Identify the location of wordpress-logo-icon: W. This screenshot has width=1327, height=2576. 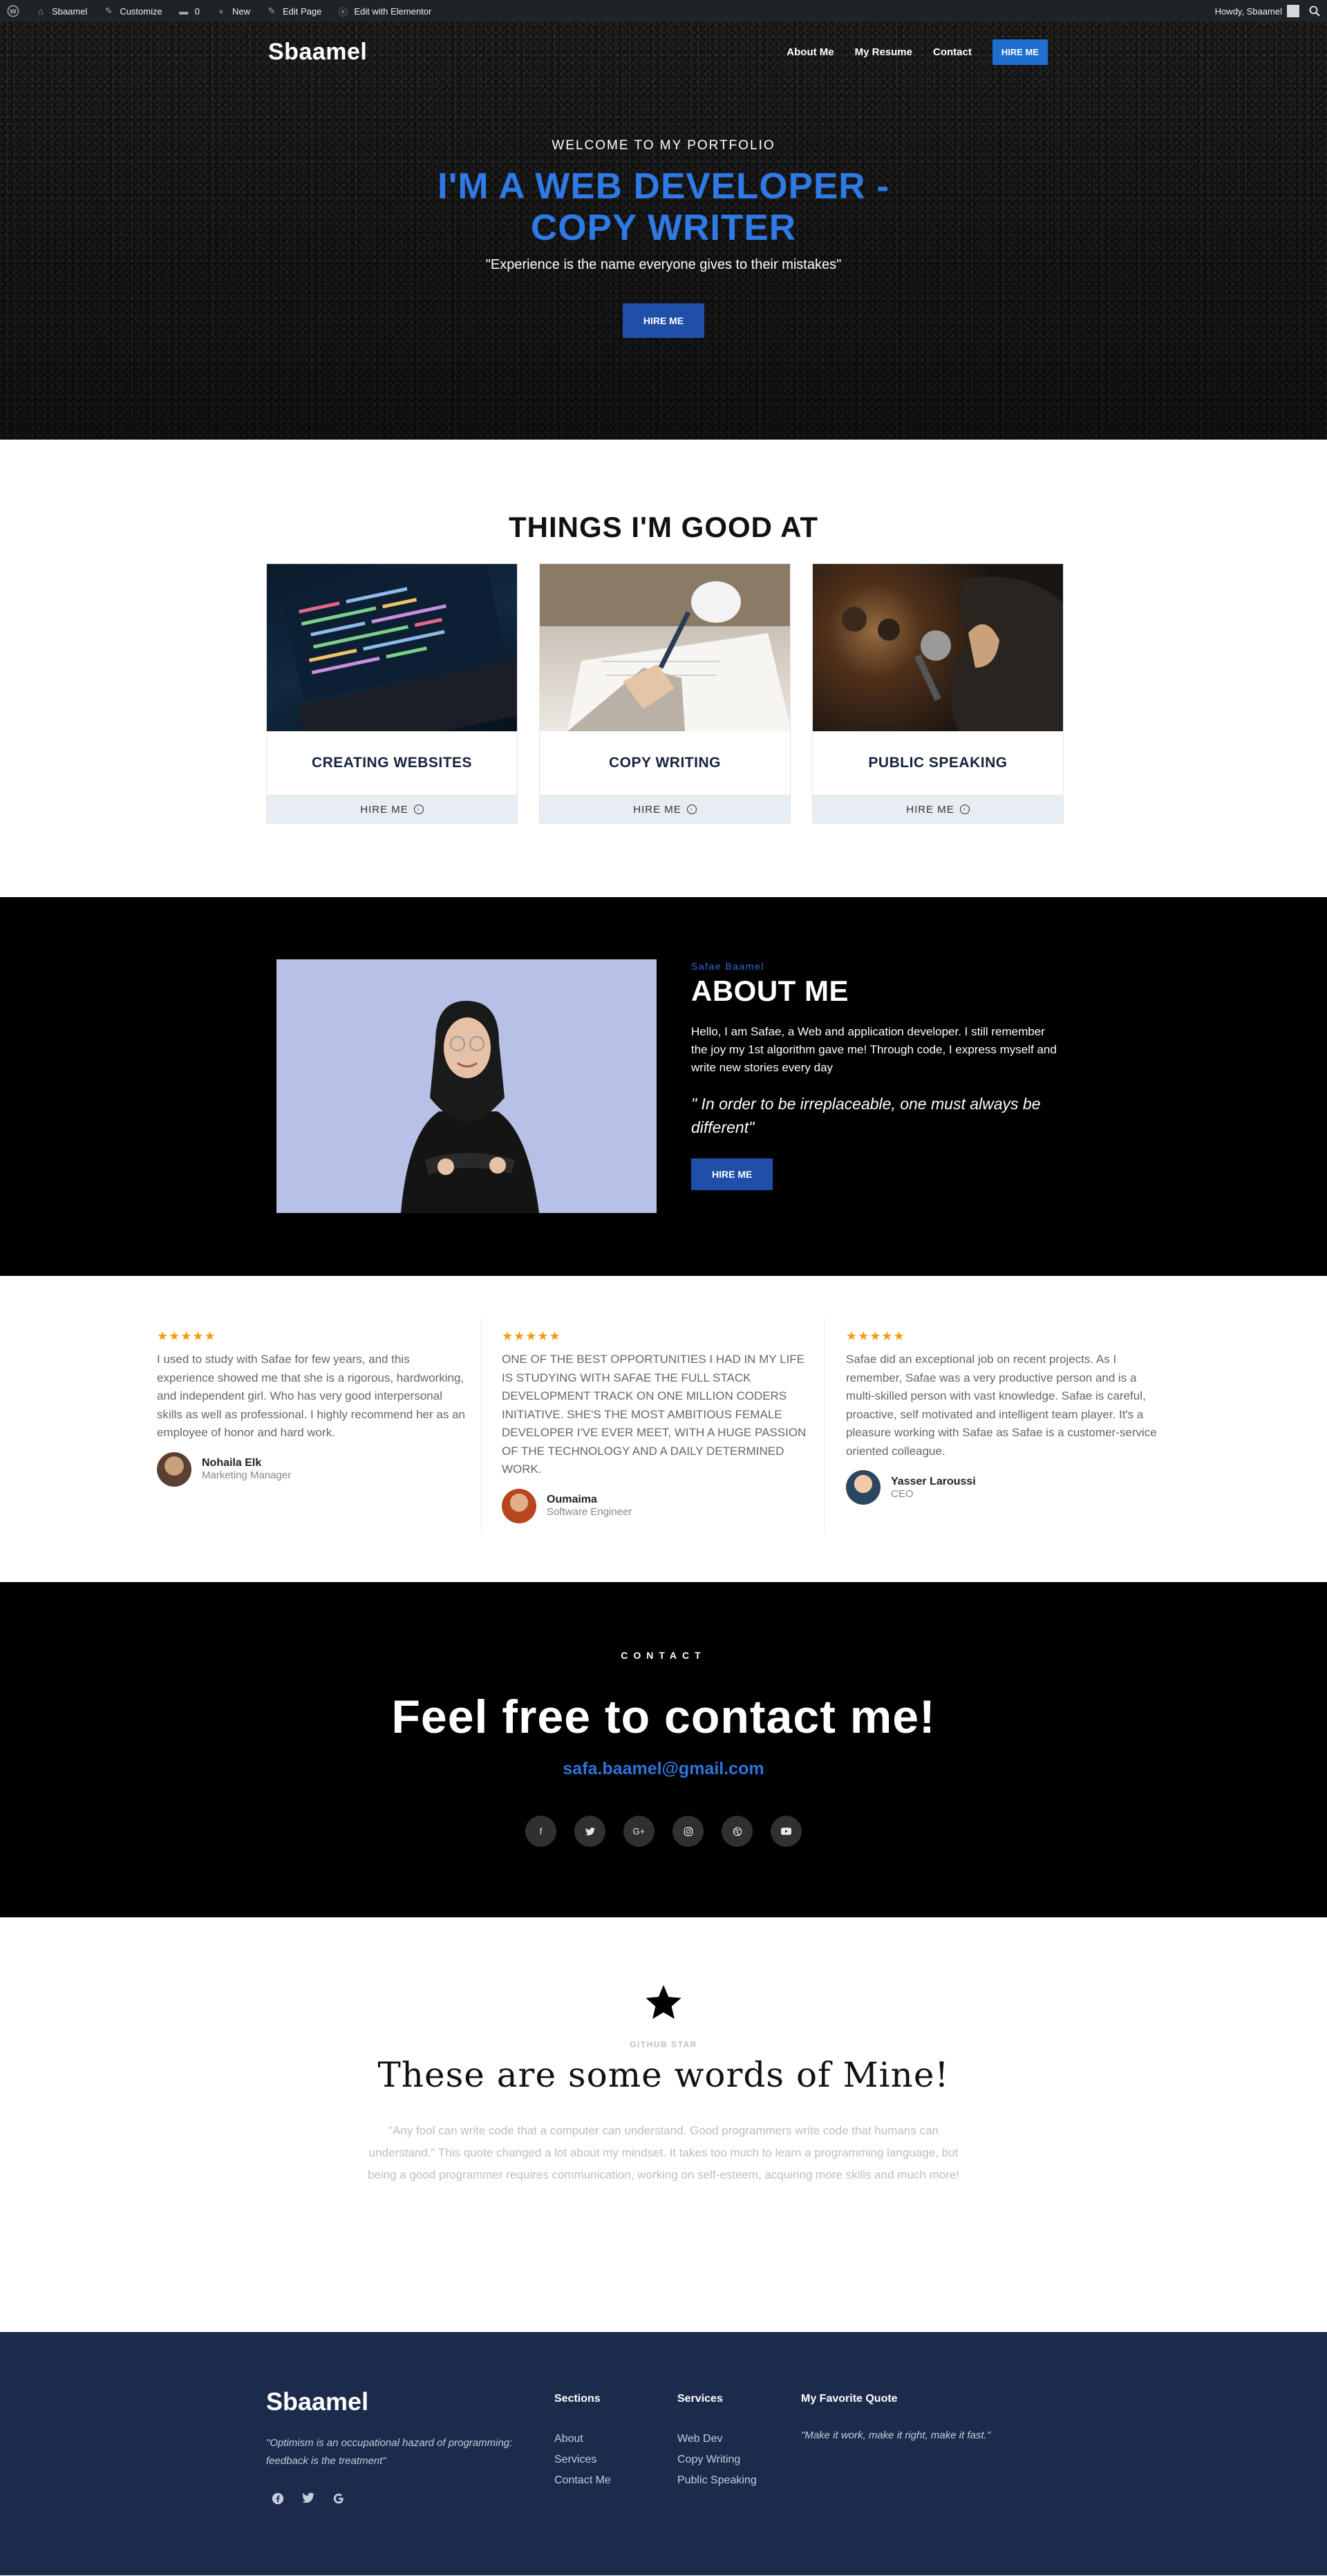
(13, 11).